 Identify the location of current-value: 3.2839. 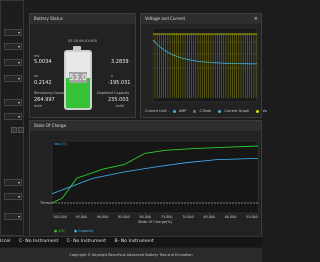
(120, 62).